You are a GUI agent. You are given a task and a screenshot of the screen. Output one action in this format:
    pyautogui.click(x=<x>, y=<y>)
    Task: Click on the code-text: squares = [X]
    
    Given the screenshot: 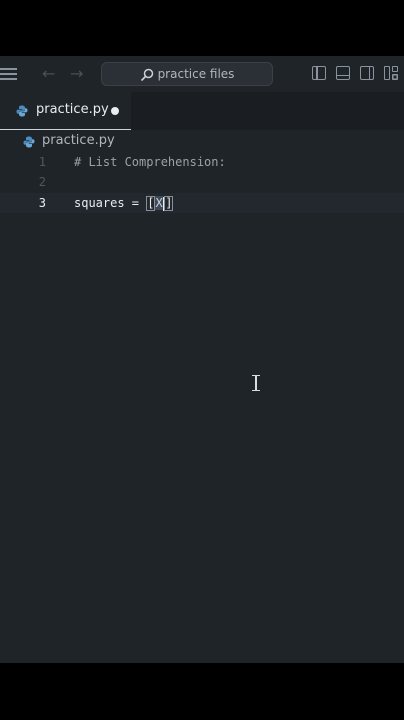 What is the action you would take?
    pyautogui.click(x=124, y=203)
    